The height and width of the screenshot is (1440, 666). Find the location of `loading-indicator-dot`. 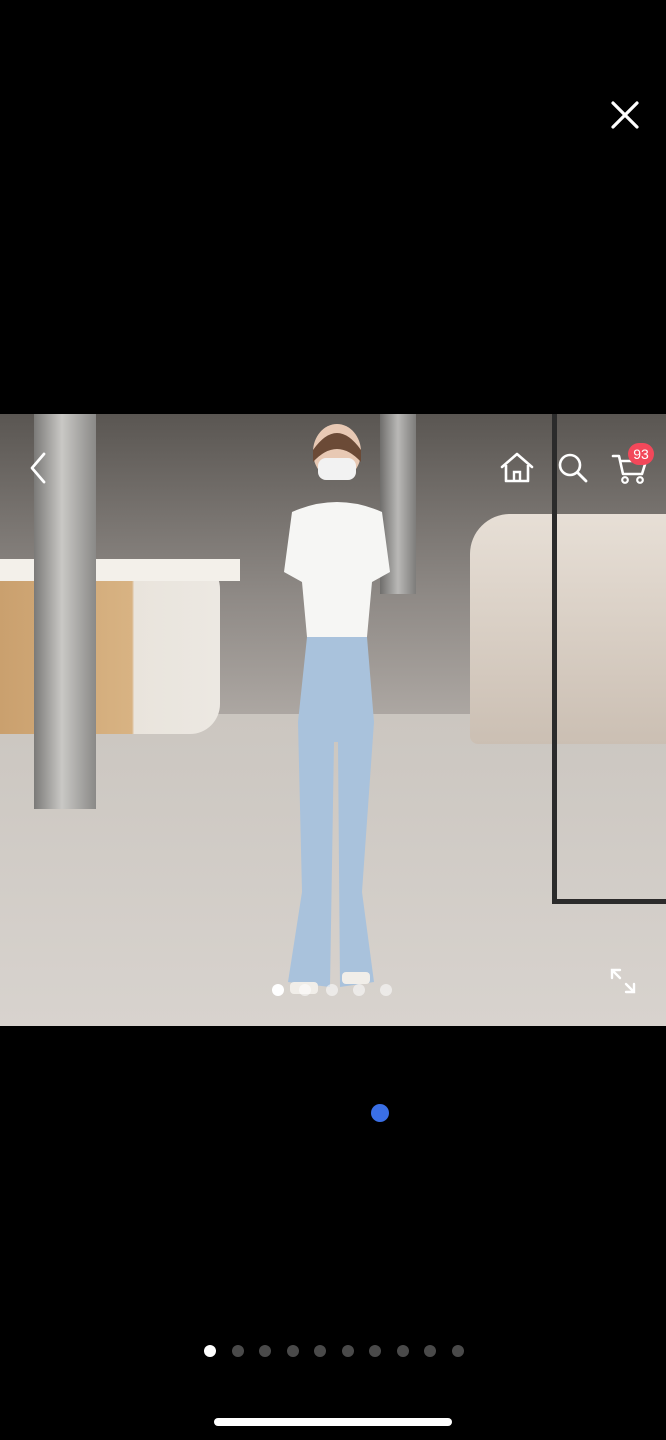

loading-indicator-dot is located at coordinates (380, 1113).